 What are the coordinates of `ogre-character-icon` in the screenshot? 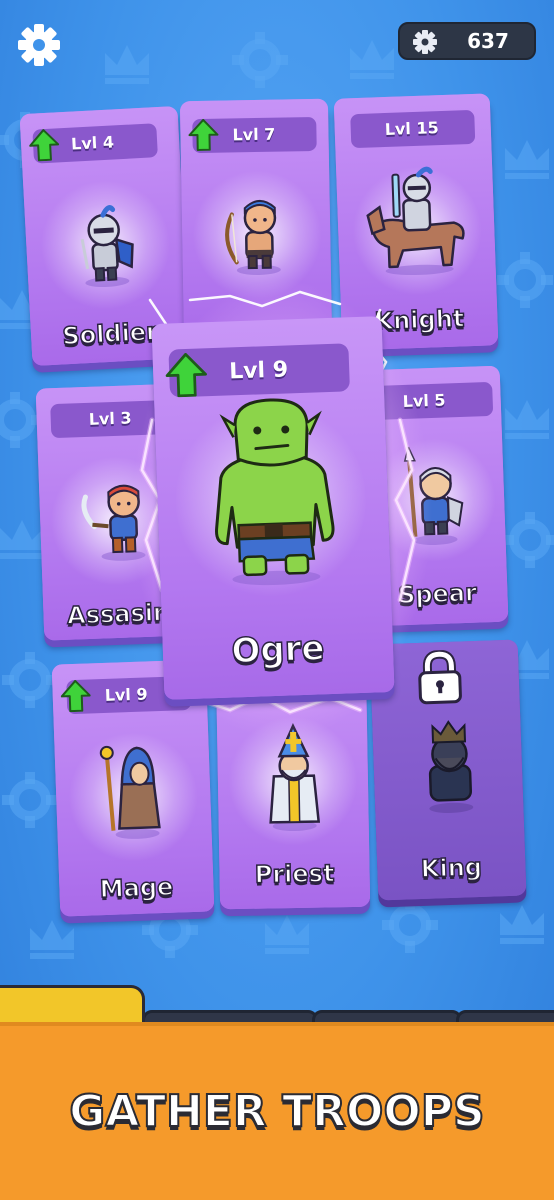 It's located at (275, 492).